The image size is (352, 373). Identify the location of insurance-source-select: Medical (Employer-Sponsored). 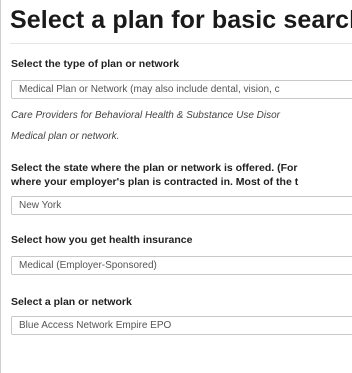
(181, 265).